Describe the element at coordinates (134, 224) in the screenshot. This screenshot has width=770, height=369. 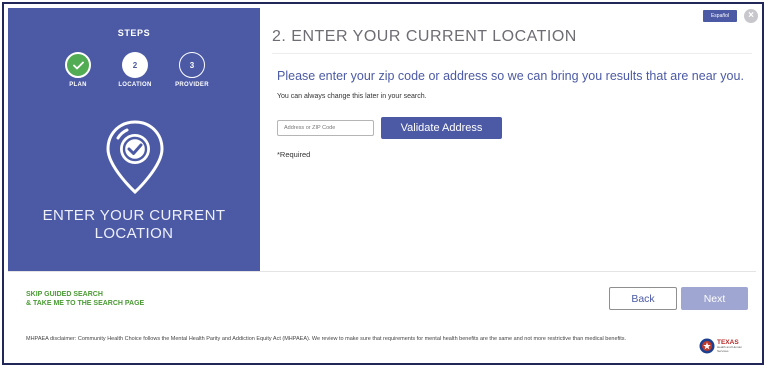
I see `panel-heading: ENTER YOUR CURRENT LOCATION` at that location.